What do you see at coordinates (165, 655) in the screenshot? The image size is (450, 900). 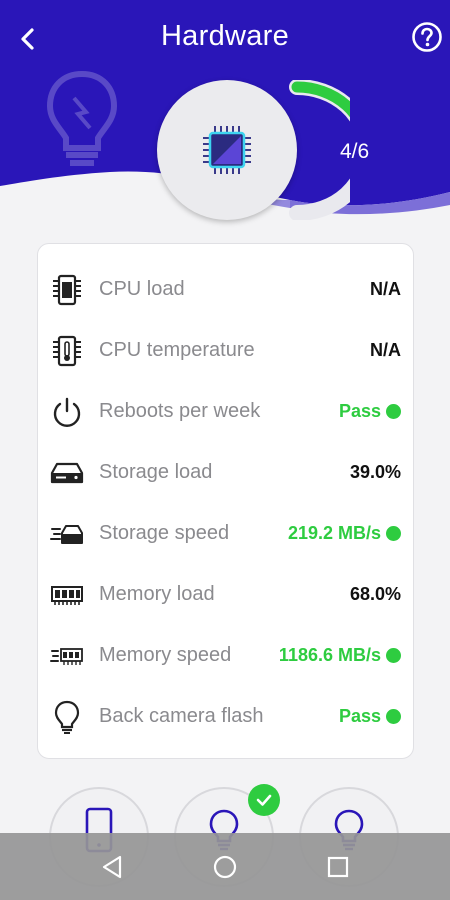 I see `item-label: Memory speed` at bounding box center [165, 655].